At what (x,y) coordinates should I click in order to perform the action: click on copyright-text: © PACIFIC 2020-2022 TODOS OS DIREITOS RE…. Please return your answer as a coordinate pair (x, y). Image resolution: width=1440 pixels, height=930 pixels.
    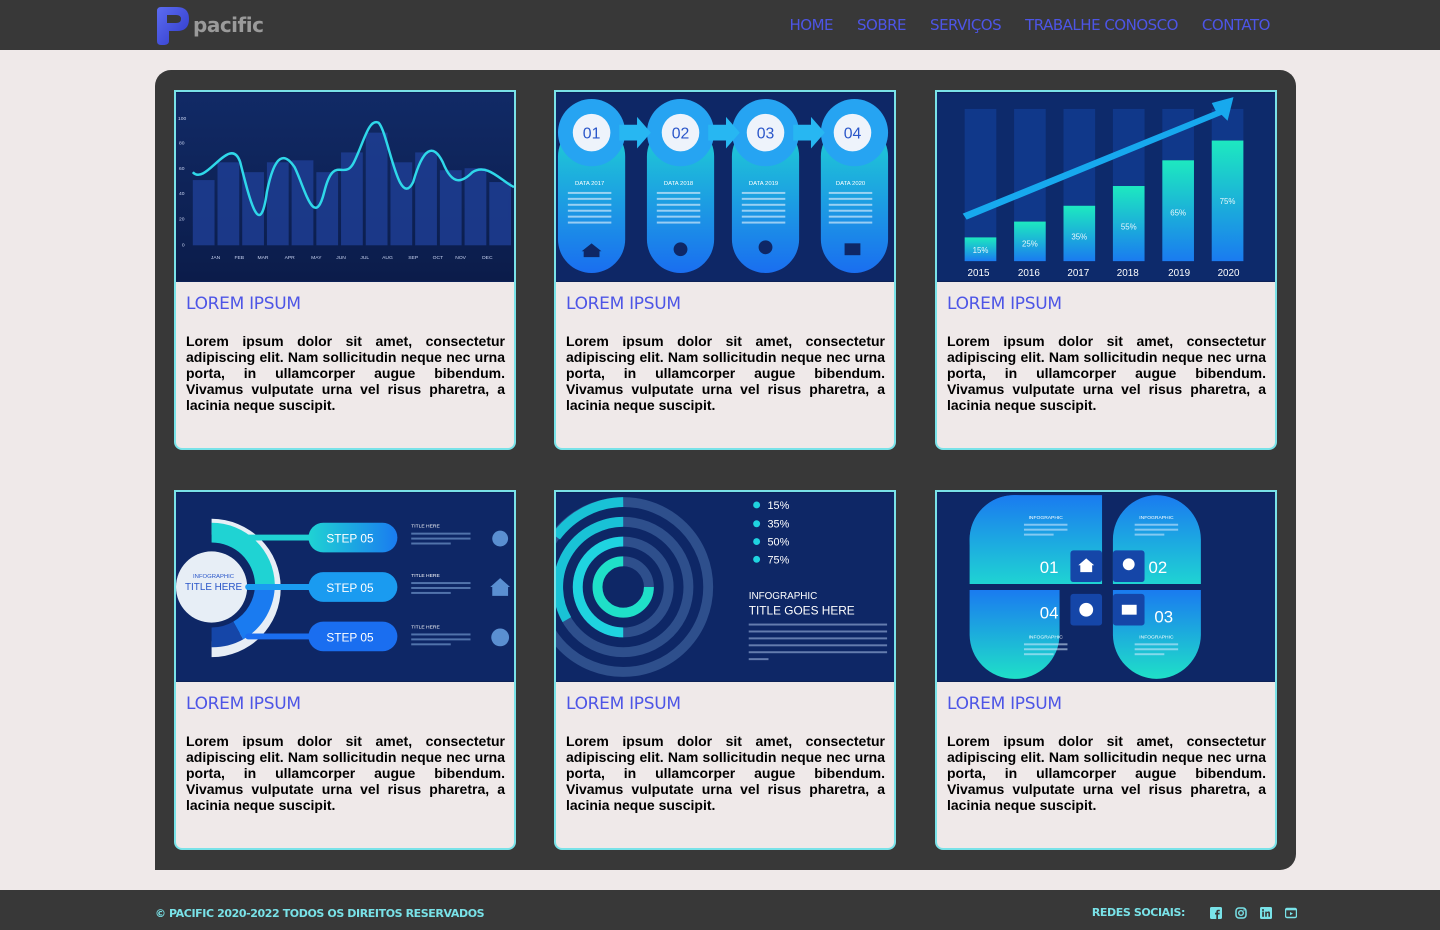
    Looking at the image, I should click on (320, 913).